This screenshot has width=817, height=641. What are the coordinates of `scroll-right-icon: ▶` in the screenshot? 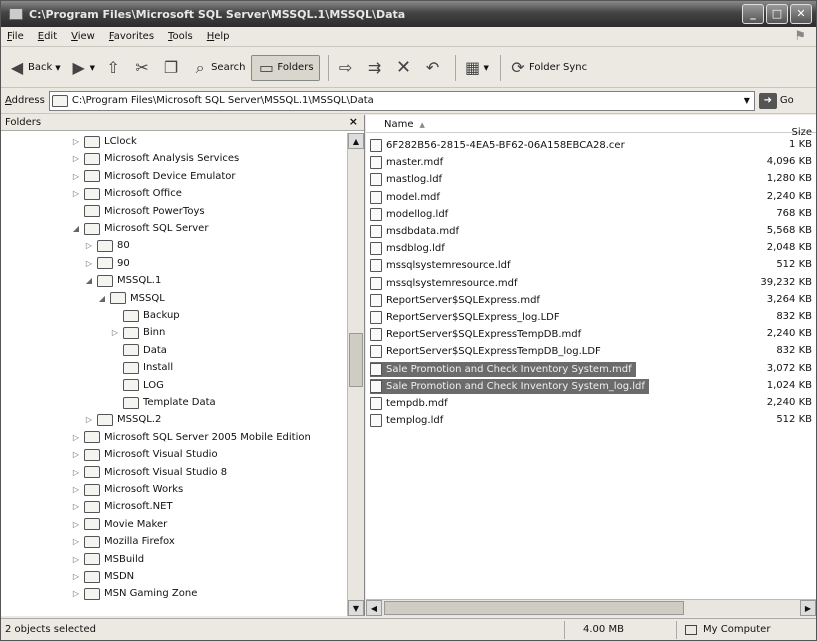 It's located at (808, 608).